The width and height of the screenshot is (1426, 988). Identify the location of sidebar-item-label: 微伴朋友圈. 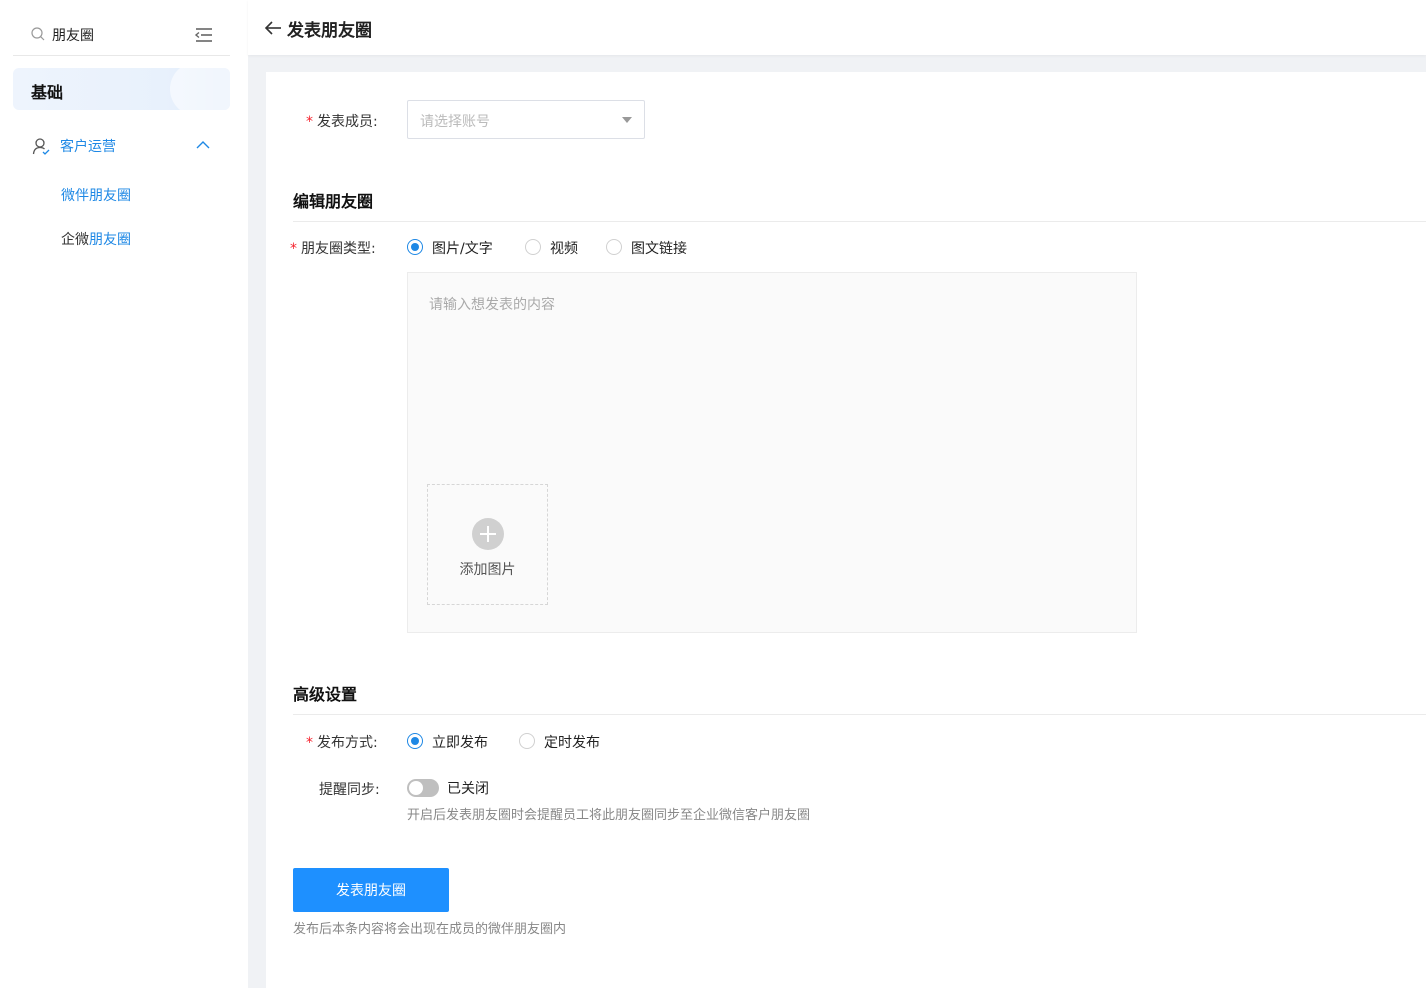
(96, 196).